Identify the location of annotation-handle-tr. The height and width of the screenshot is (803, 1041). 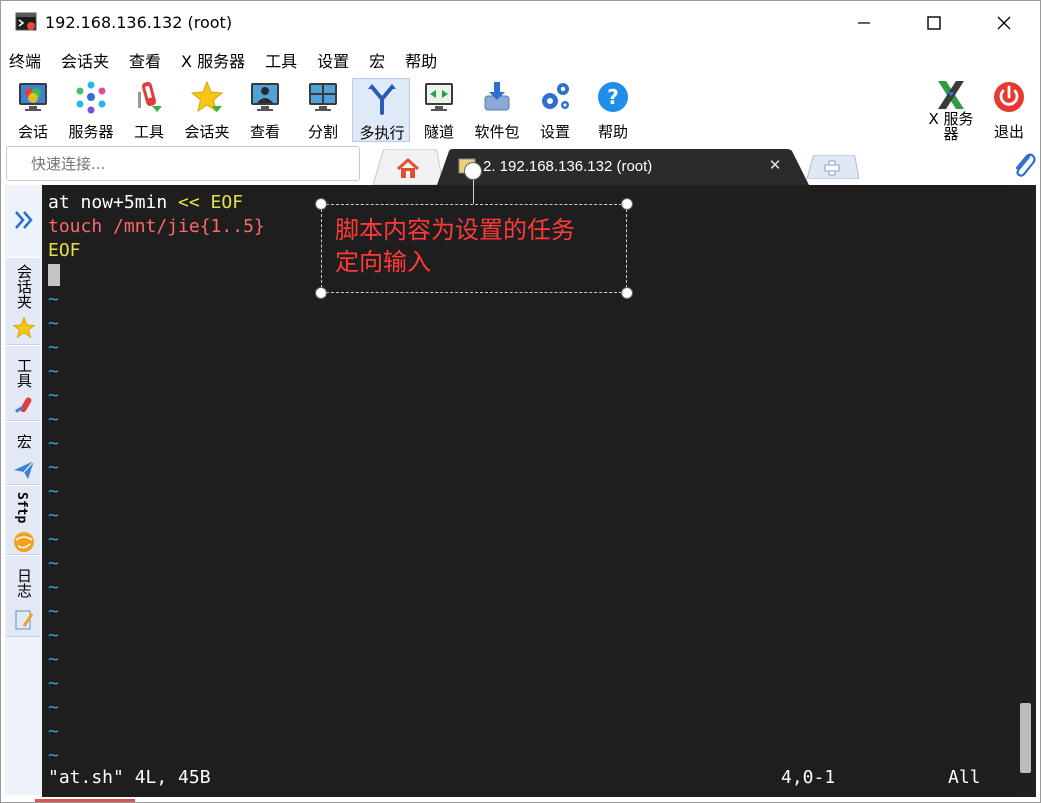
(627, 204).